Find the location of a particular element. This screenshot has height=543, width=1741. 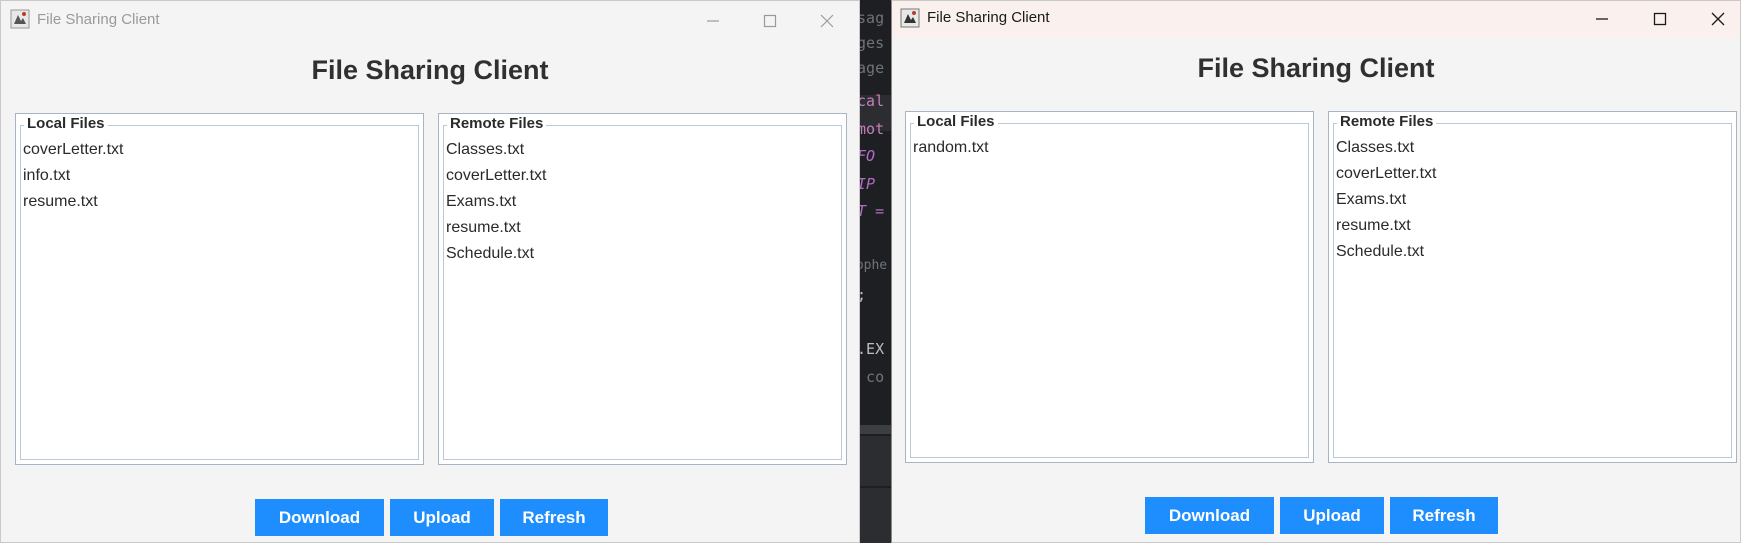

list-item: random.txt is located at coordinates (951, 152).